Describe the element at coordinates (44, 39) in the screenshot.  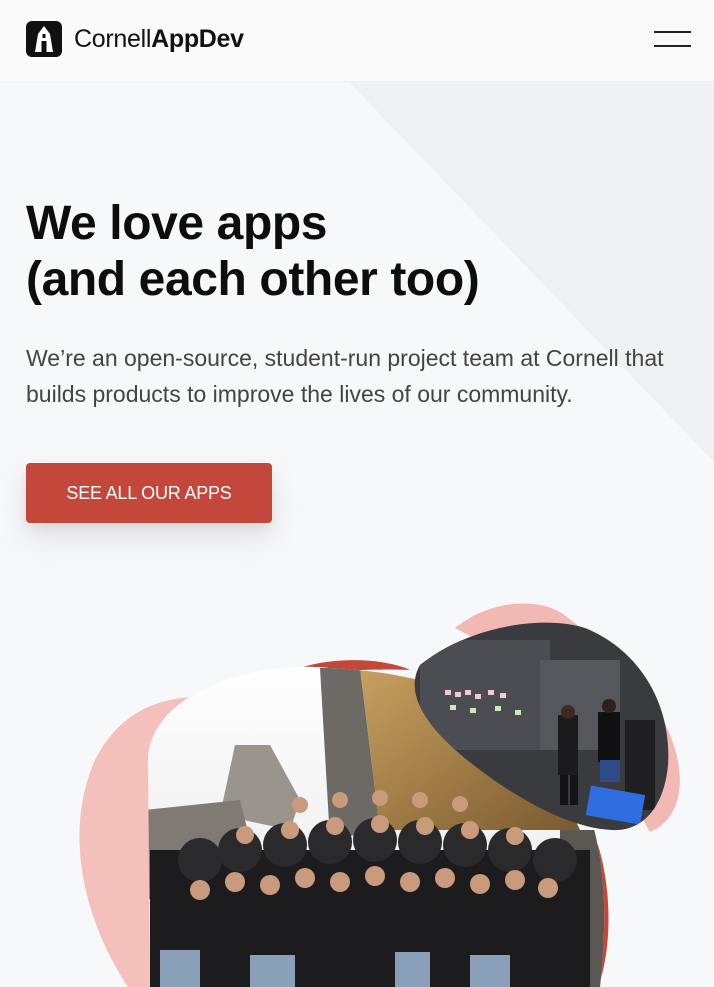
I see `clocktower-logo-icon` at that location.